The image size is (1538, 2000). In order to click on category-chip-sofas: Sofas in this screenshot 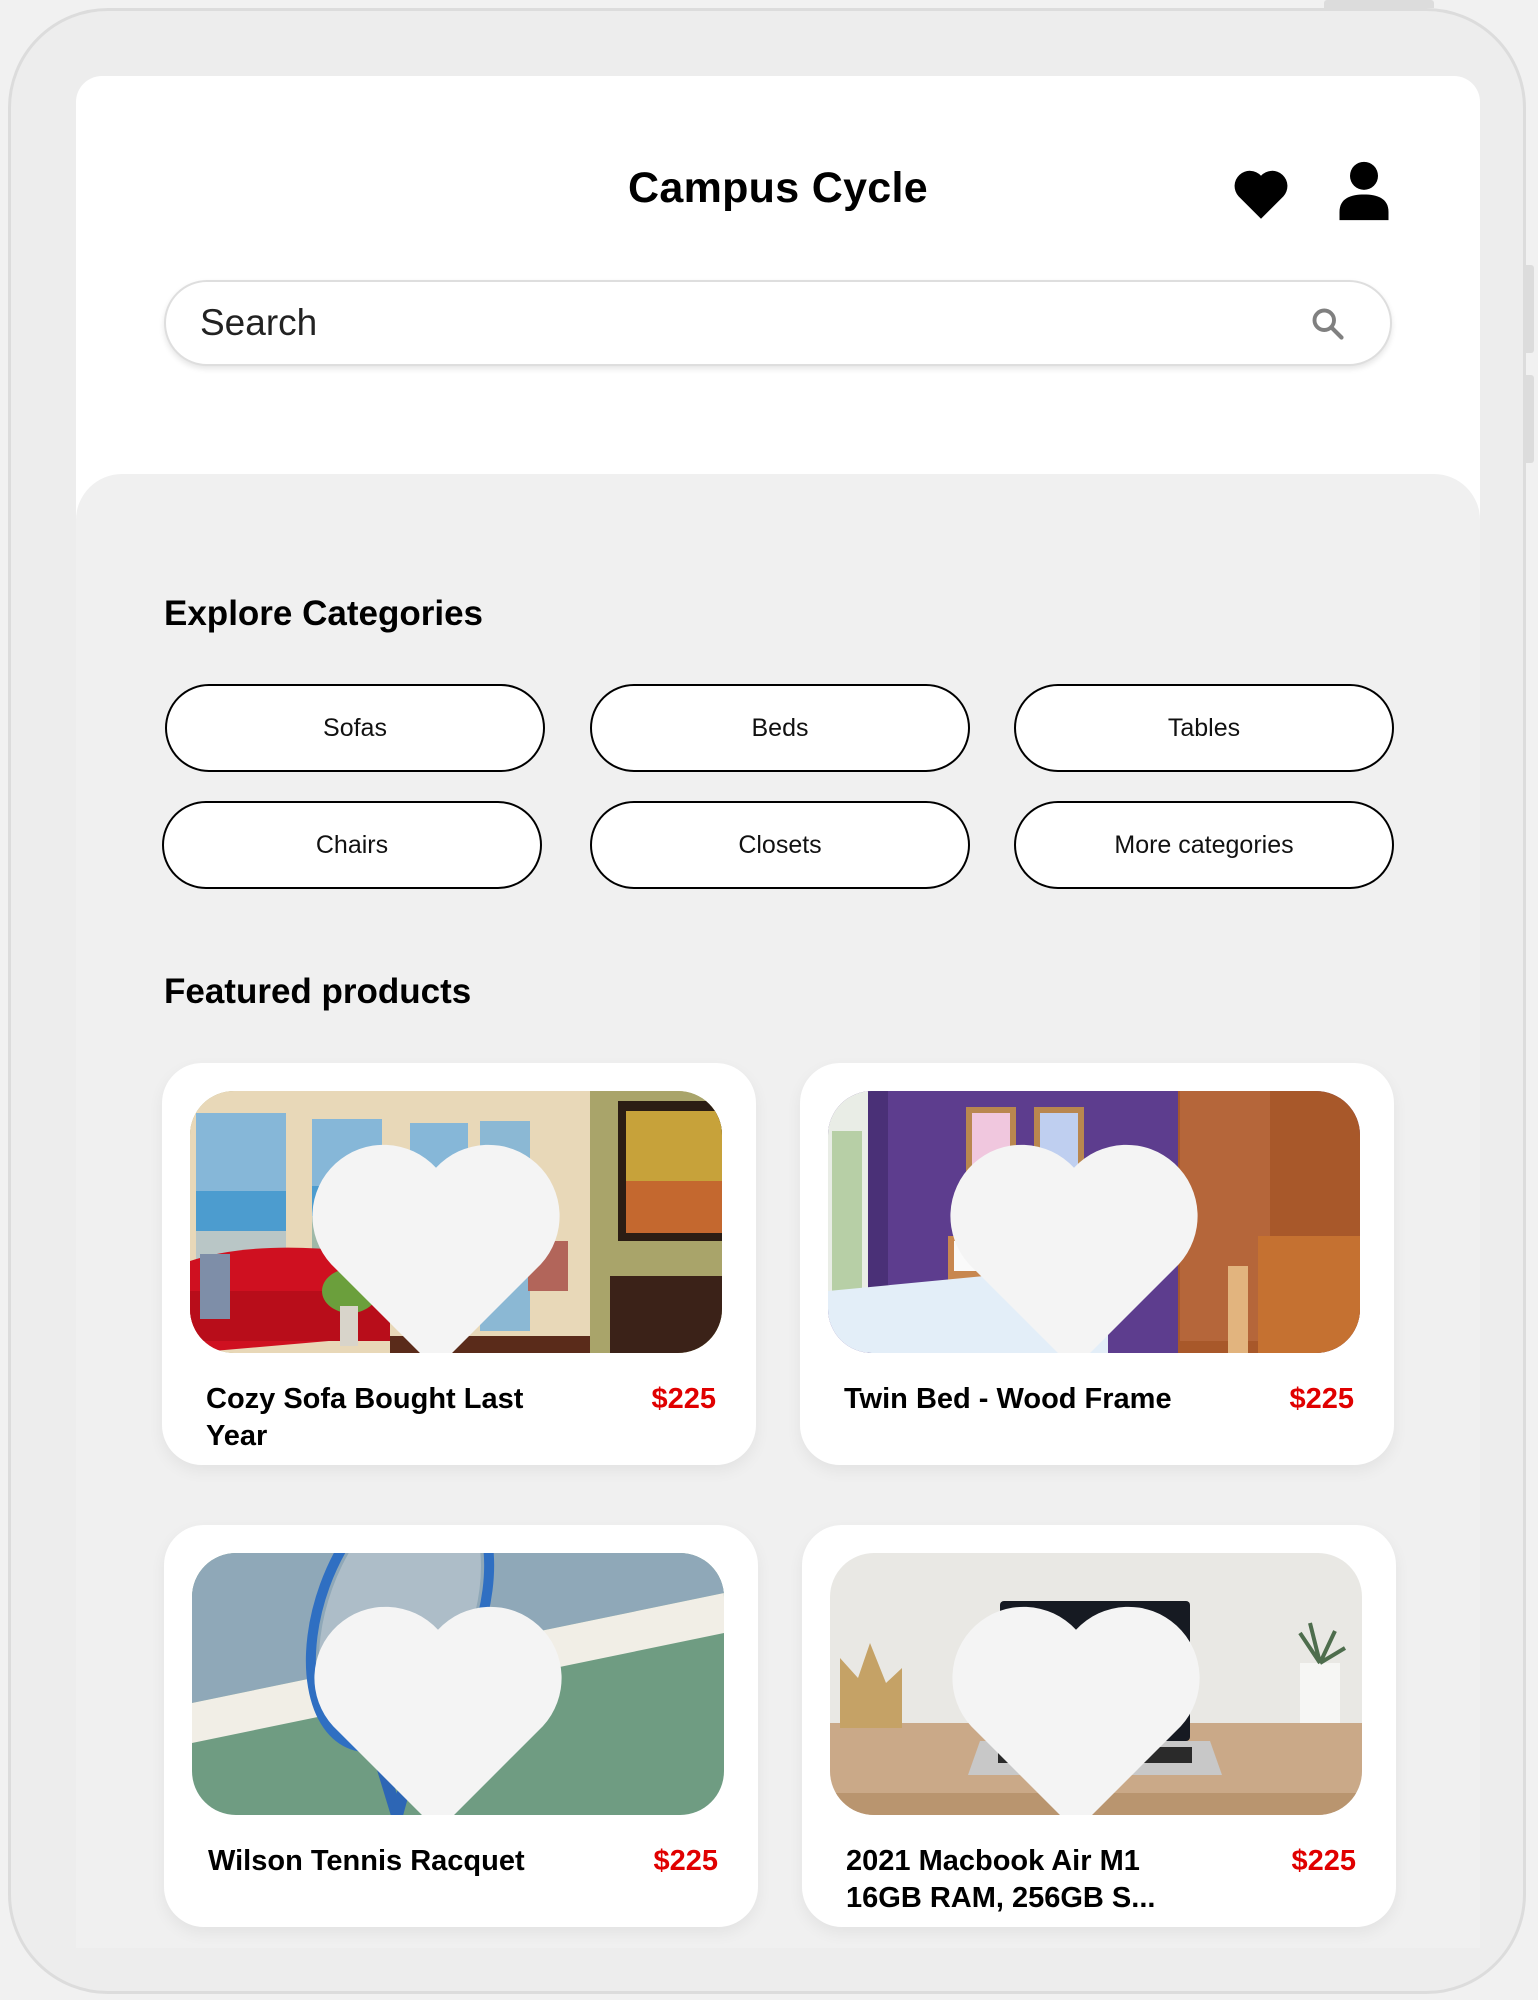, I will do `click(355, 728)`.